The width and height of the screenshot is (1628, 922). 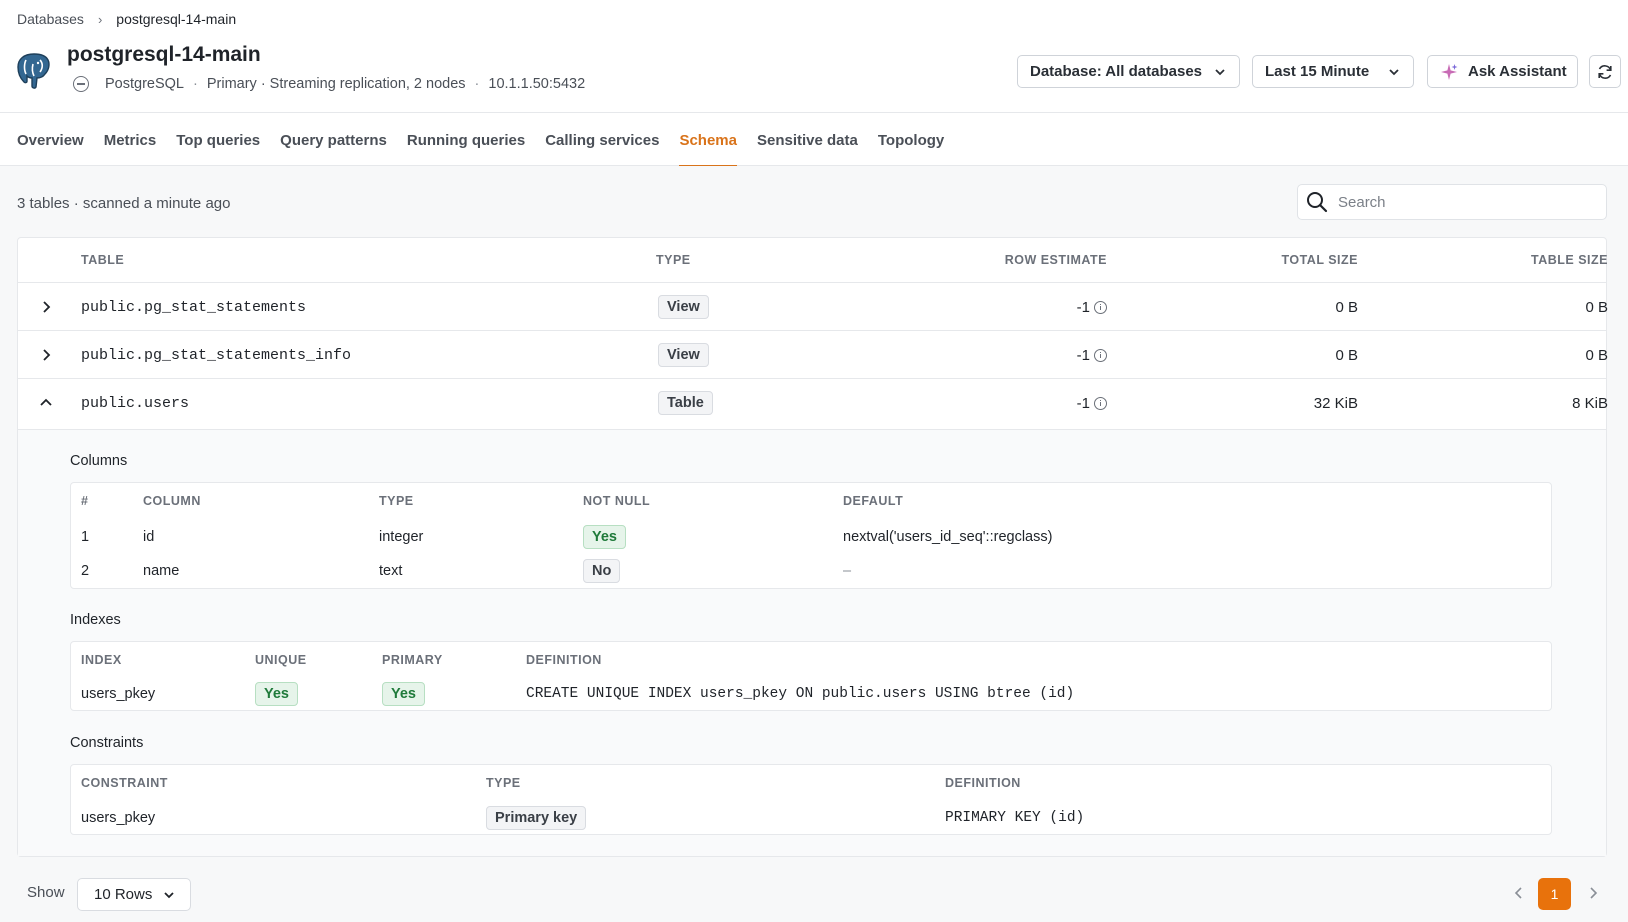 What do you see at coordinates (685, 403) in the screenshot?
I see `type-badge: Table` at bounding box center [685, 403].